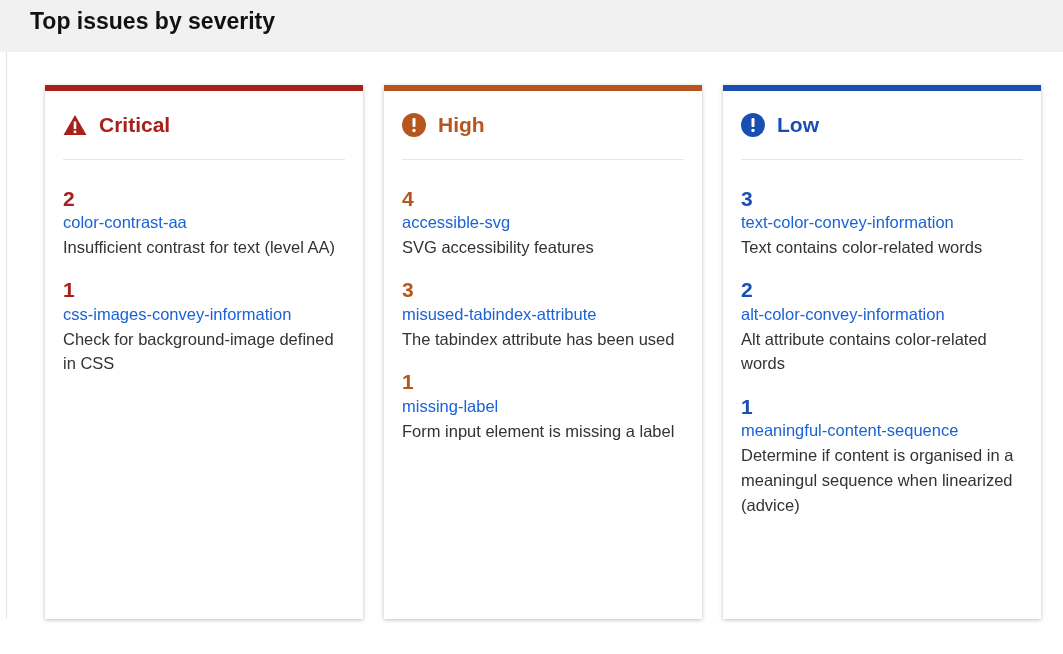  I want to click on issue-description: The tabindex attribute has been used, so click(539, 339).